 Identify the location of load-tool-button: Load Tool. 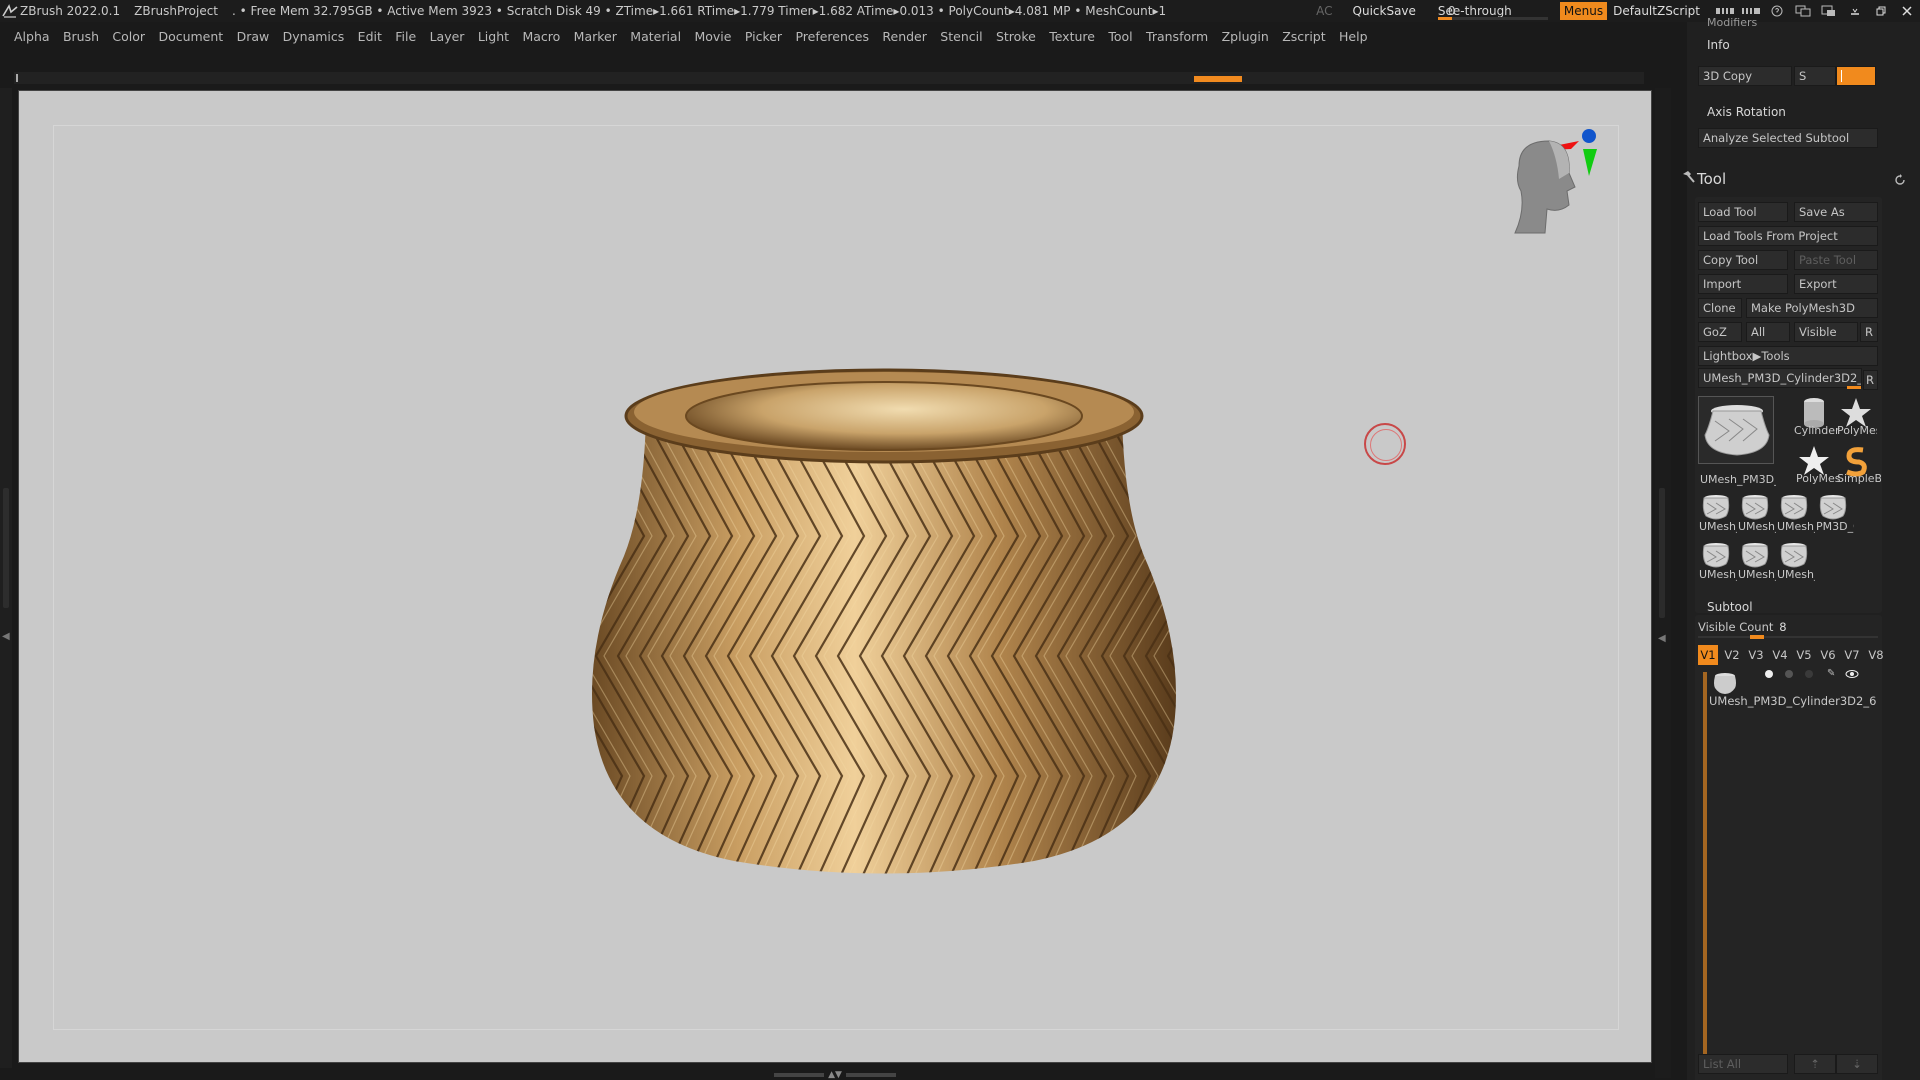
(1743, 212).